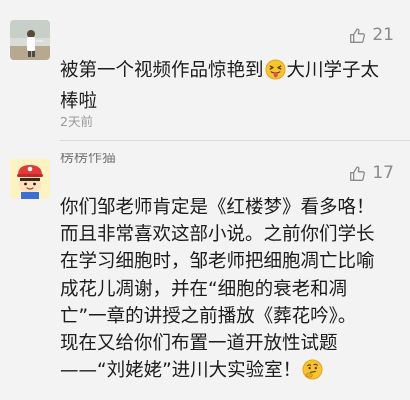 The height and width of the screenshot is (400, 410). I want to click on comment-text-line: 亡”一章的讲授之前播放《葬花吟》。, so click(208, 316).